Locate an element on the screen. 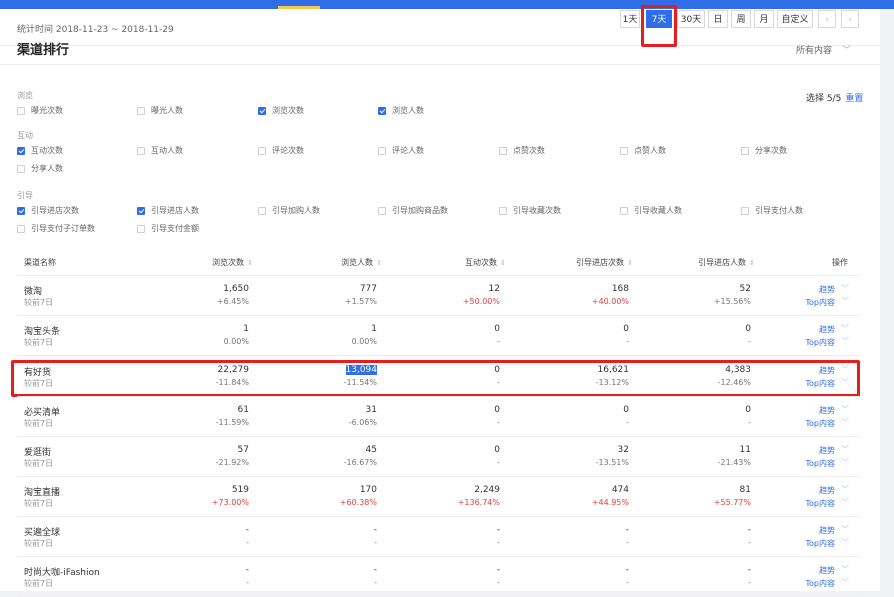 This screenshot has width=894, height=597. metric-checkbox: 互动人数 is located at coordinates (160, 150).